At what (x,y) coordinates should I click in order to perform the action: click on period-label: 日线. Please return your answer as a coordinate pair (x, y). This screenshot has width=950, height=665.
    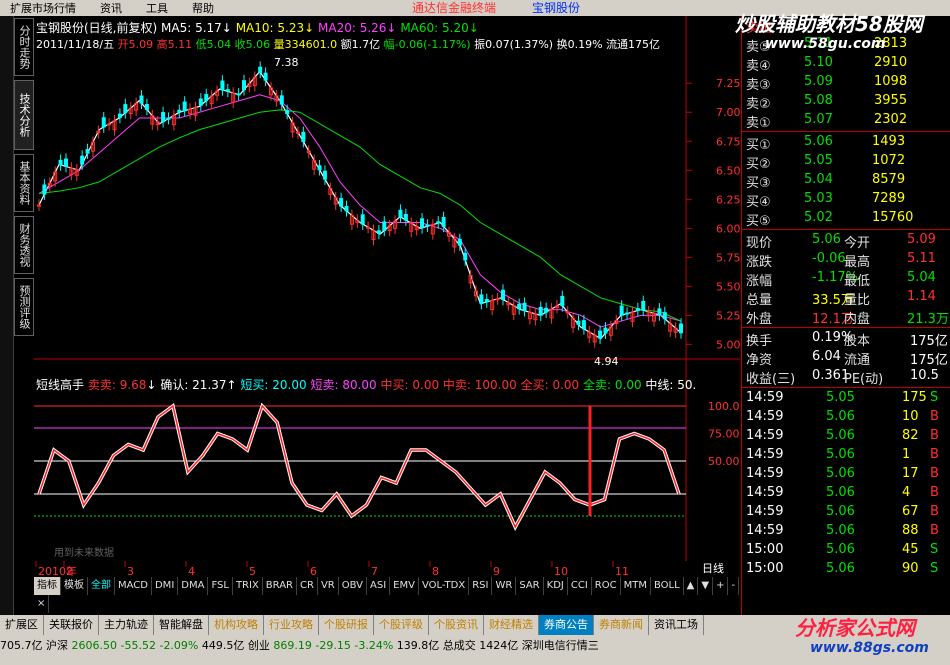
    Looking at the image, I should click on (713, 568).